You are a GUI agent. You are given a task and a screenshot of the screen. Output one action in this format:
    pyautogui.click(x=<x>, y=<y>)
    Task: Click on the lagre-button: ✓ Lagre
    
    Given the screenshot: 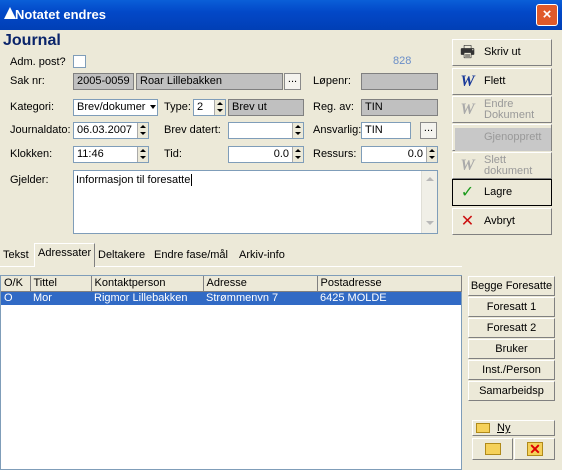 What is the action you would take?
    pyautogui.click(x=502, y=192)
    